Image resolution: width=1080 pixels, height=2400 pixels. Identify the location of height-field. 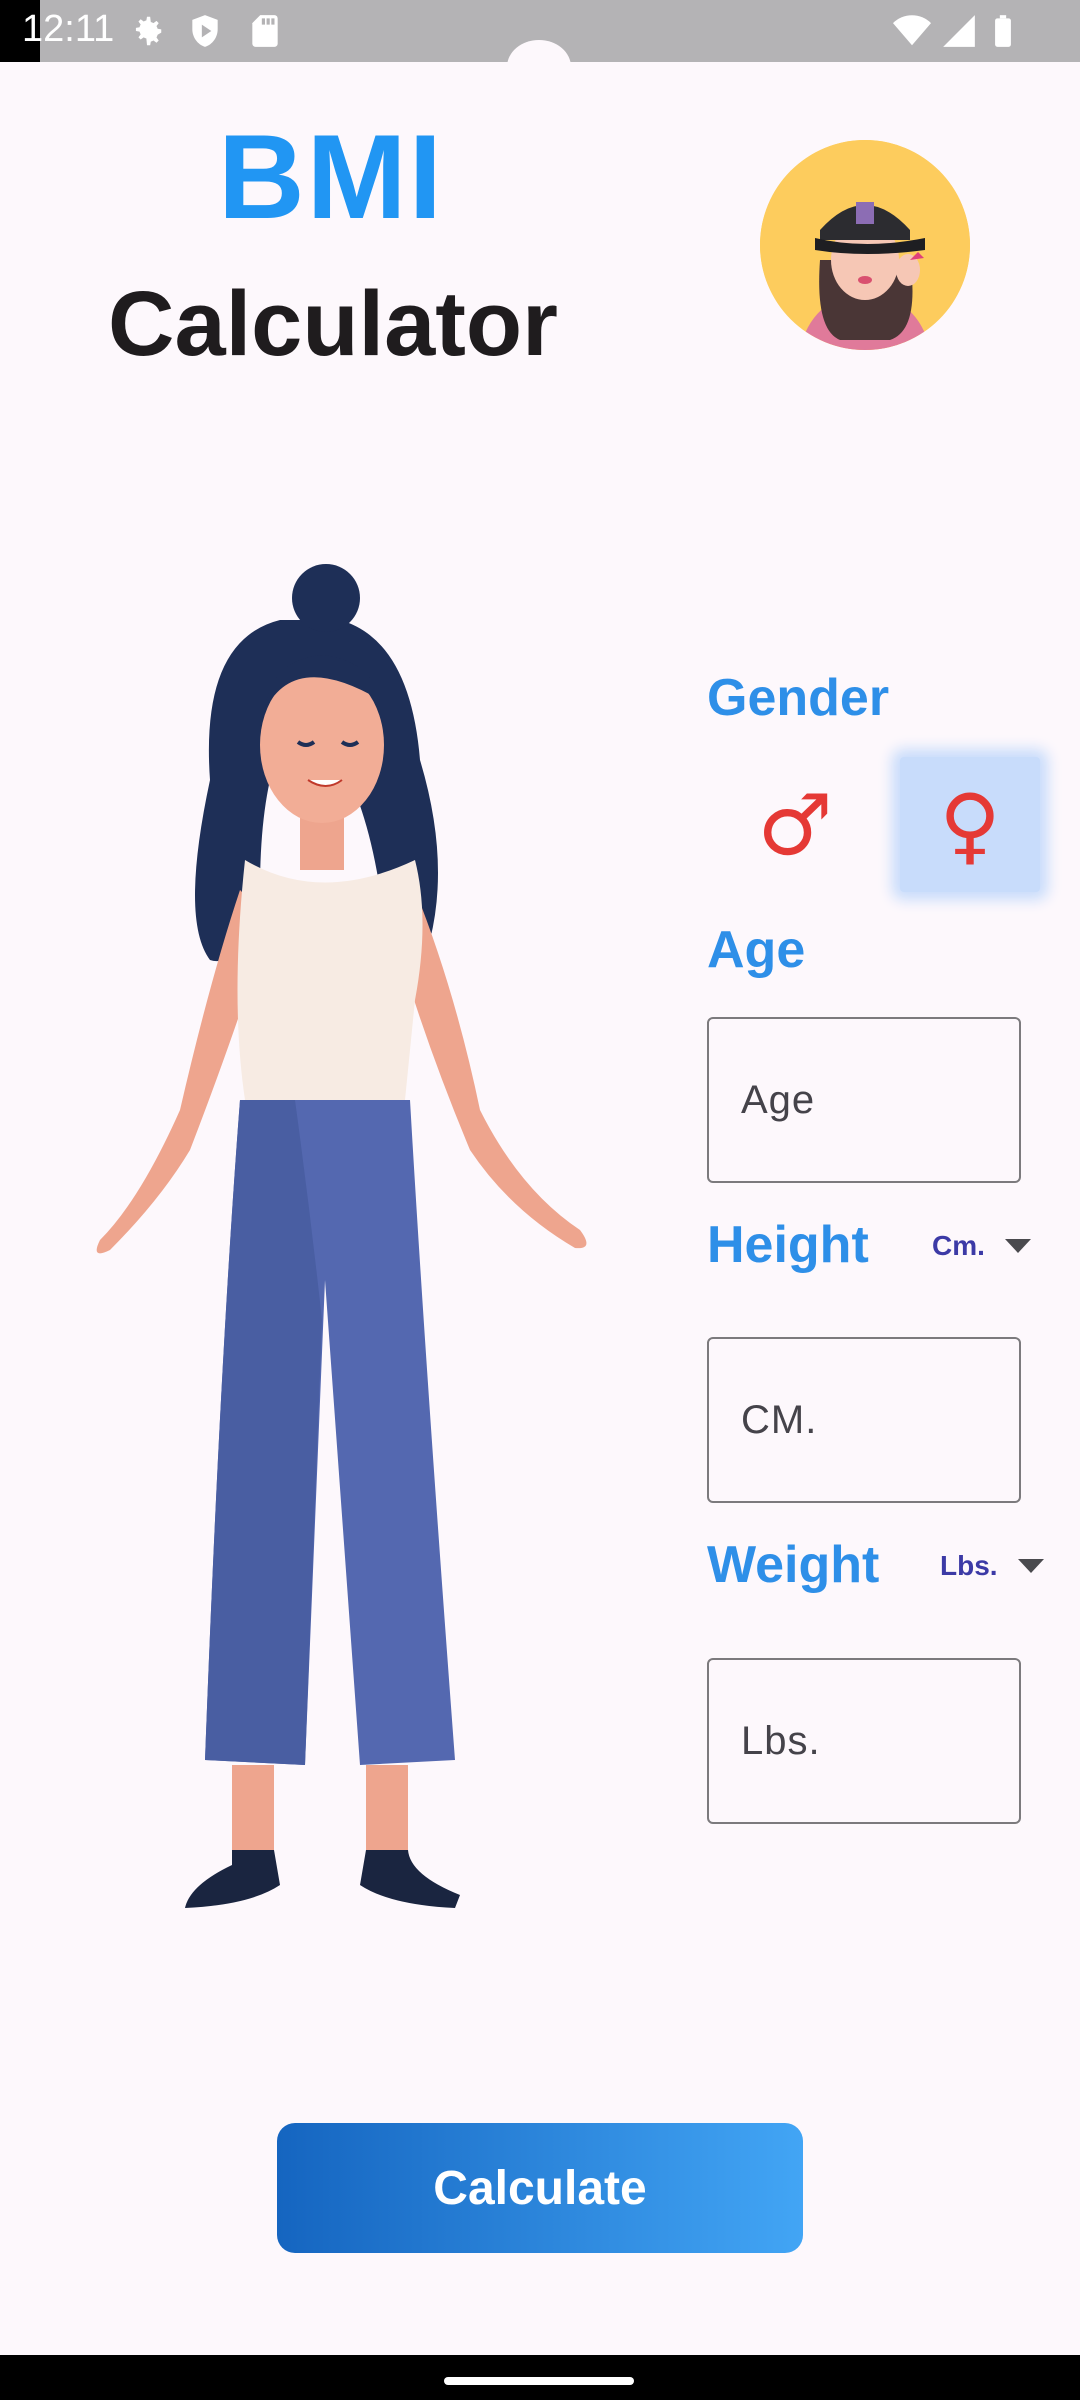
(864, 1420).